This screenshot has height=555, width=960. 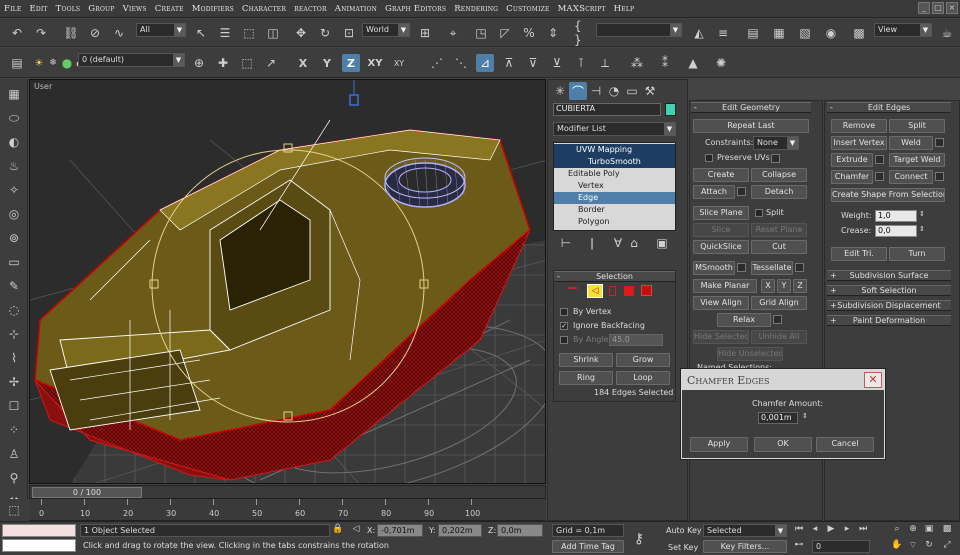 I want to click on layers-icon: ▤, so click(x=17, y=63).